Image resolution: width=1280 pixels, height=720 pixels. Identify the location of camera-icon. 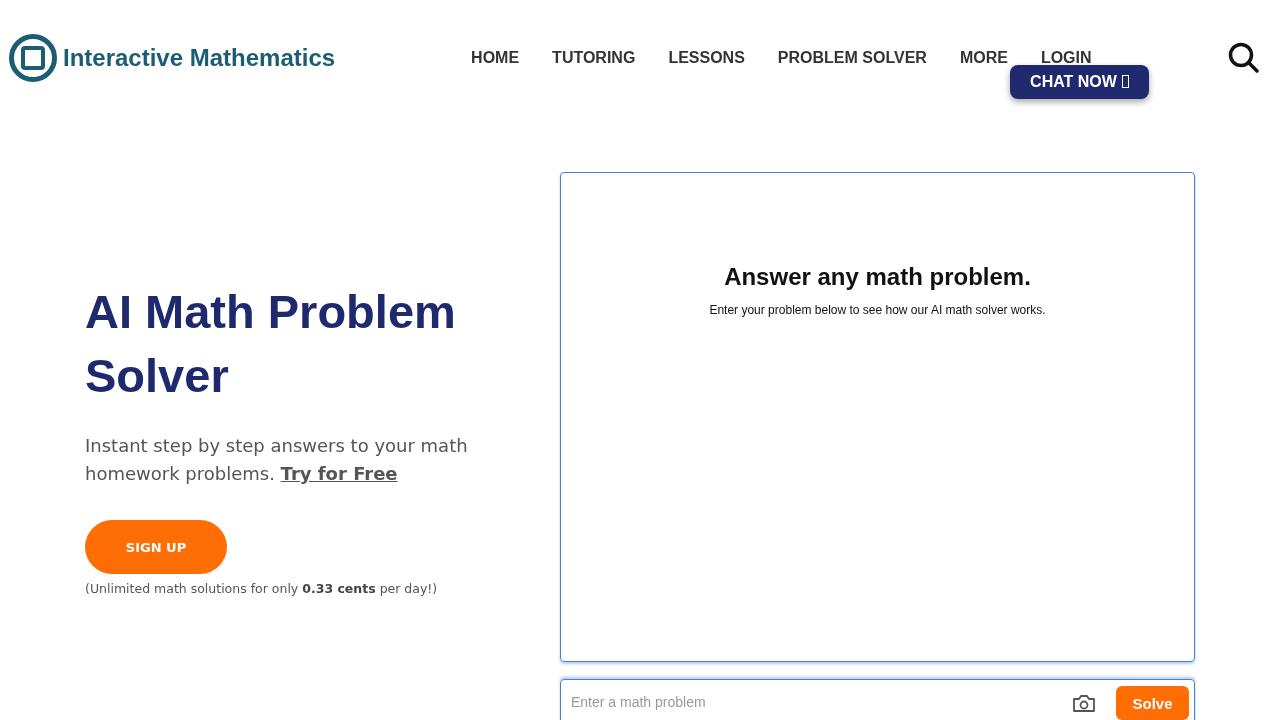
(1084, 703).